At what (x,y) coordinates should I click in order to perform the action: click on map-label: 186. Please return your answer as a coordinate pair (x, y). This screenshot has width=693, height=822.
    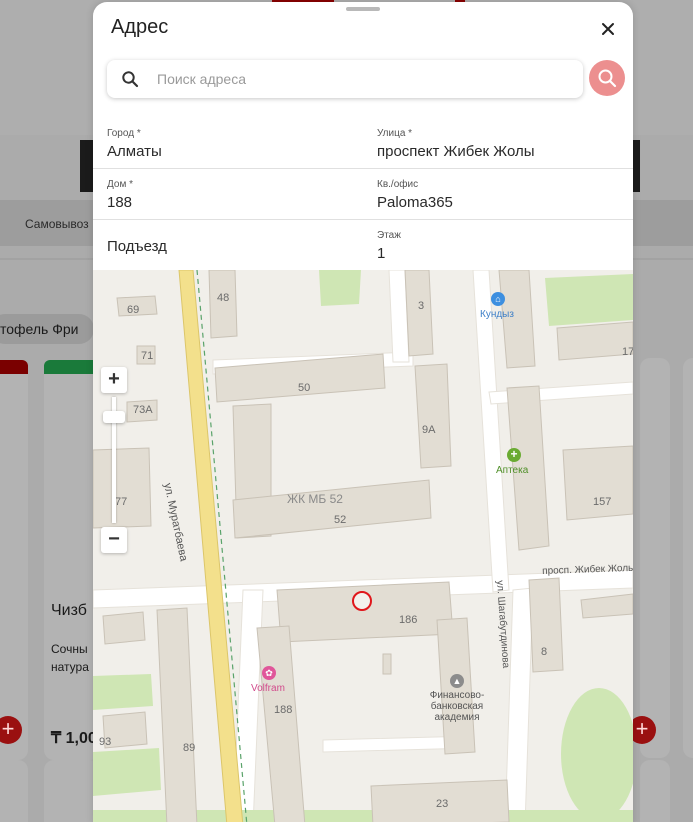
    Looking at the image, I should click on (408, 620).